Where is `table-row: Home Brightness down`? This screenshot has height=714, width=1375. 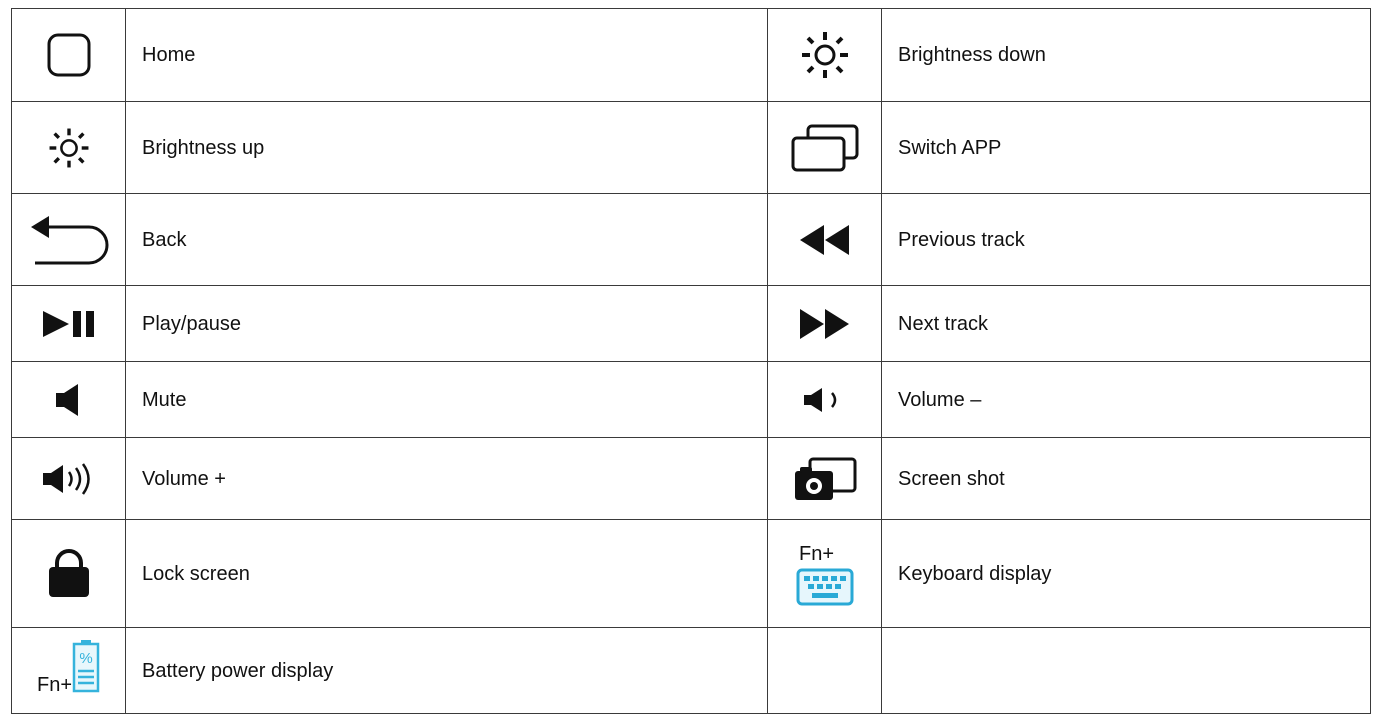
table-row: Home Brightness down is located at coordinates (691, 55).